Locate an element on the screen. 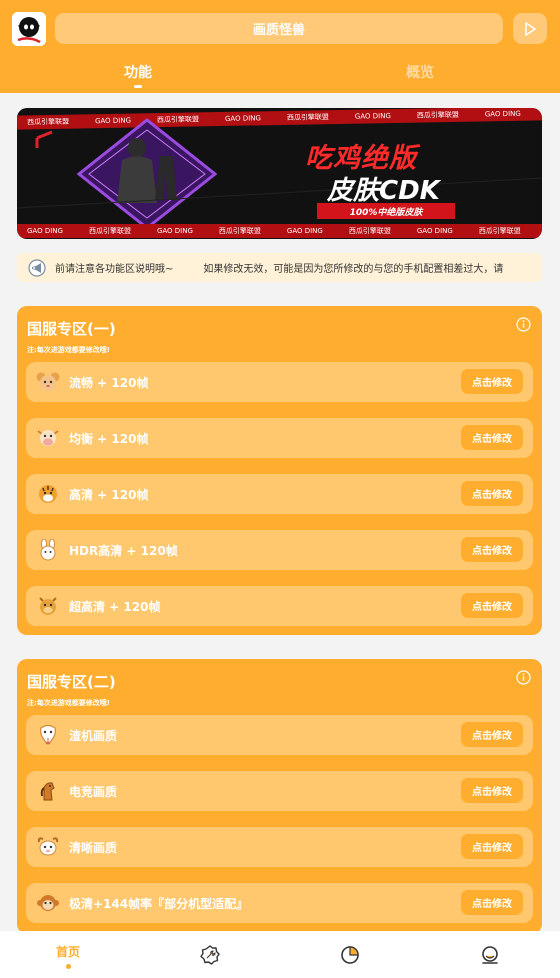  section-title: 国服专区(一) is located at coordinates (71, 329).